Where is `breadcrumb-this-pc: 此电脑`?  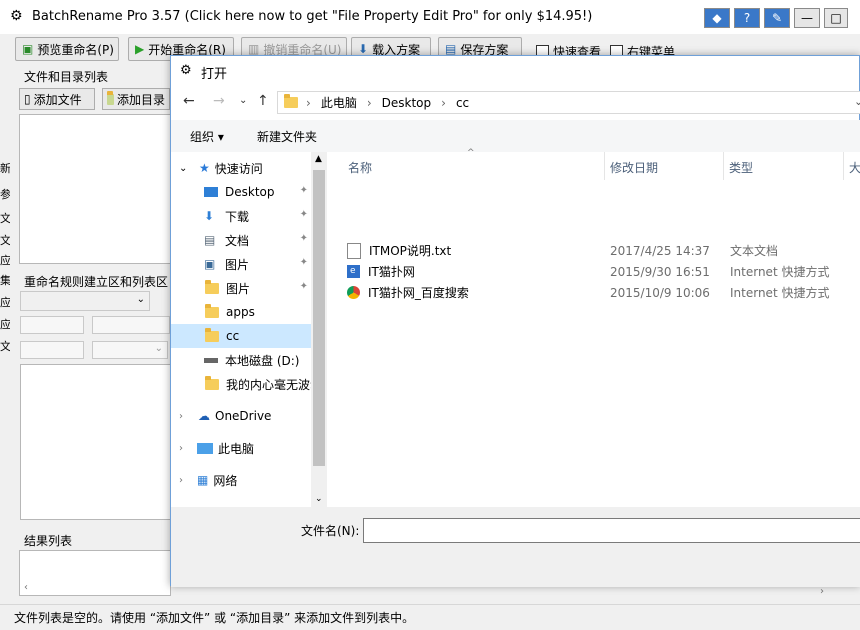 breadcrumb-this-pc: 此电脑 is located at coordinates (339, 102).